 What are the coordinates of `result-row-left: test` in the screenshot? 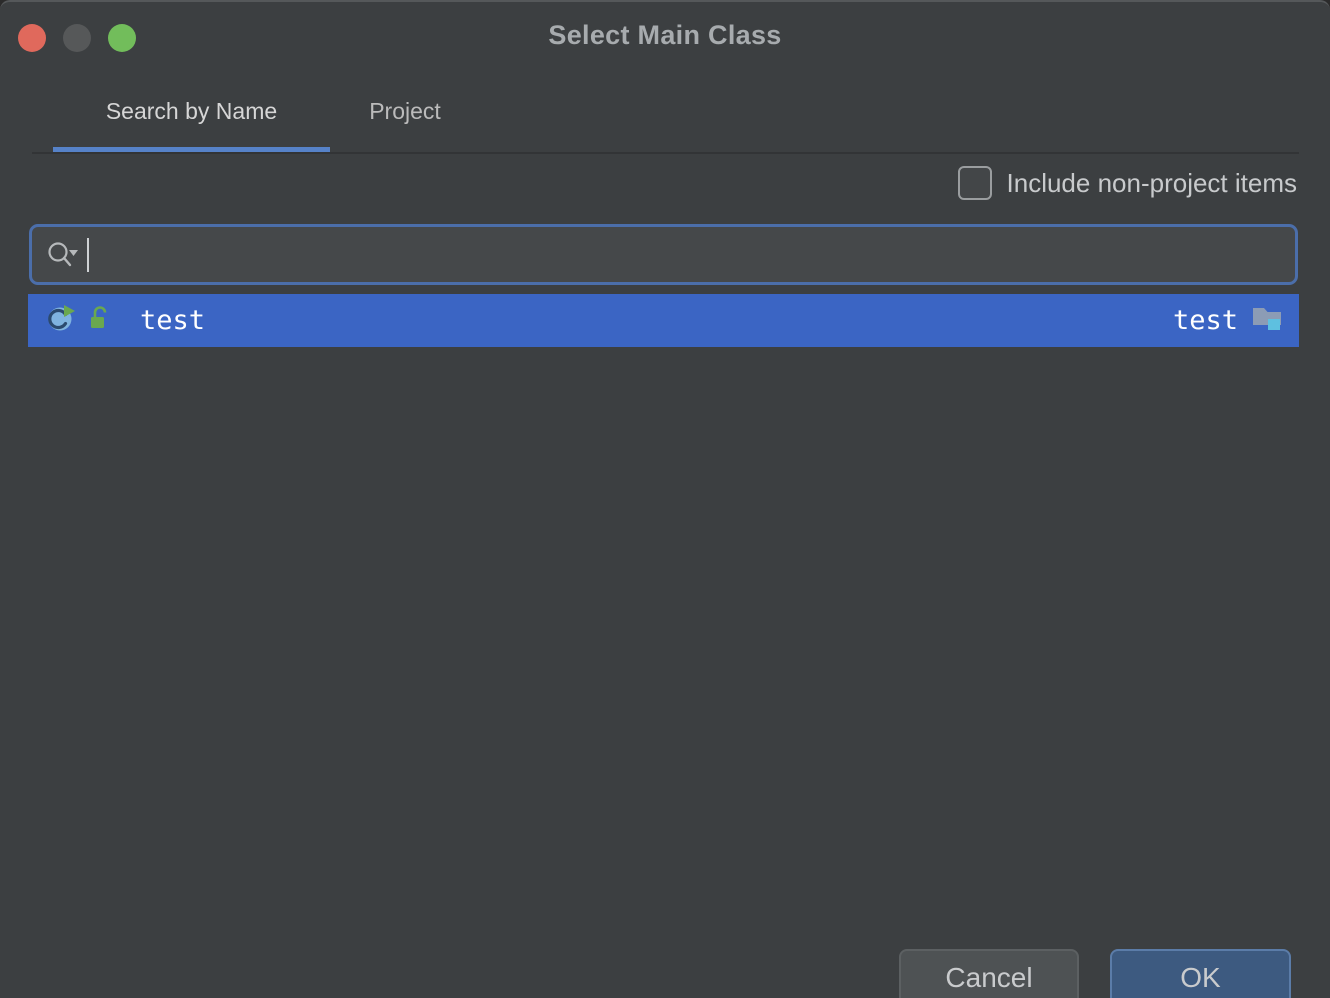 It's located at (609, 320).